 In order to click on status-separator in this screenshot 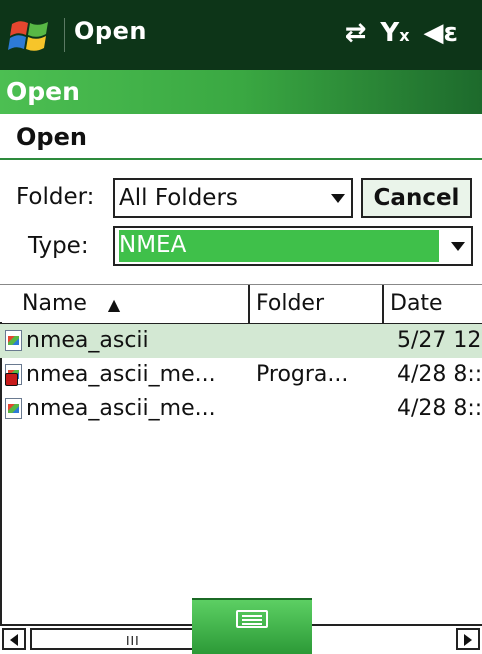, I will do `click(64, 35)`.